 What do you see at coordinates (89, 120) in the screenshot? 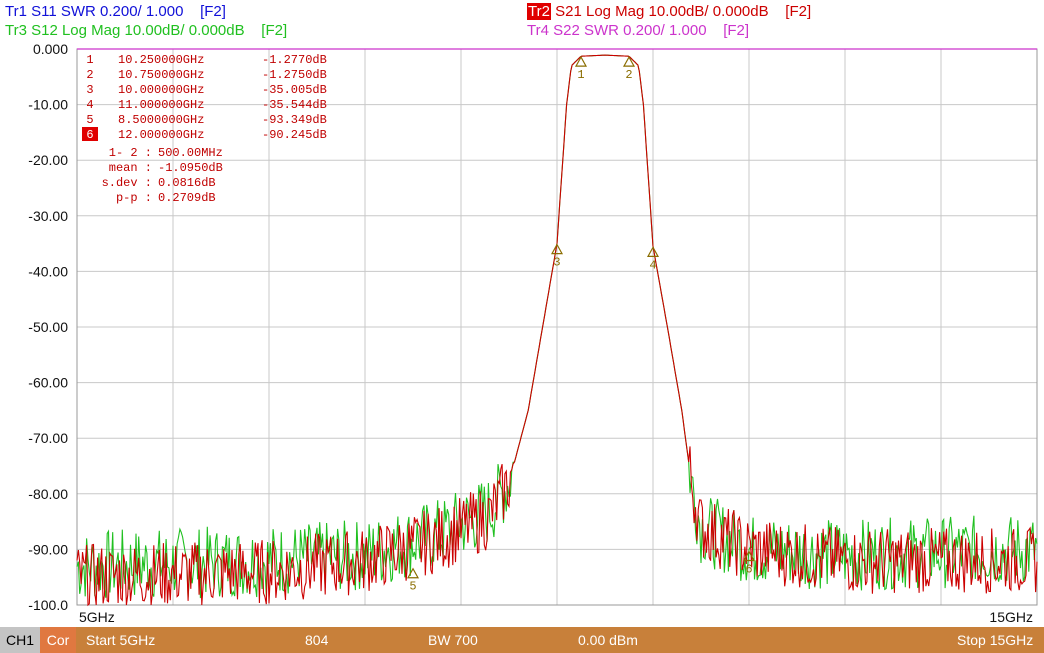
I see `marker-number: 5` at bounding box center [89, 120].